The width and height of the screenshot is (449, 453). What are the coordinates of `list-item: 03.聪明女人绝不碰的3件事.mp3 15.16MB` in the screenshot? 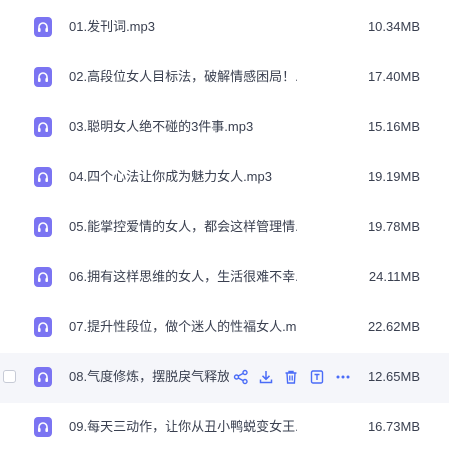 It's located at (224, 128).